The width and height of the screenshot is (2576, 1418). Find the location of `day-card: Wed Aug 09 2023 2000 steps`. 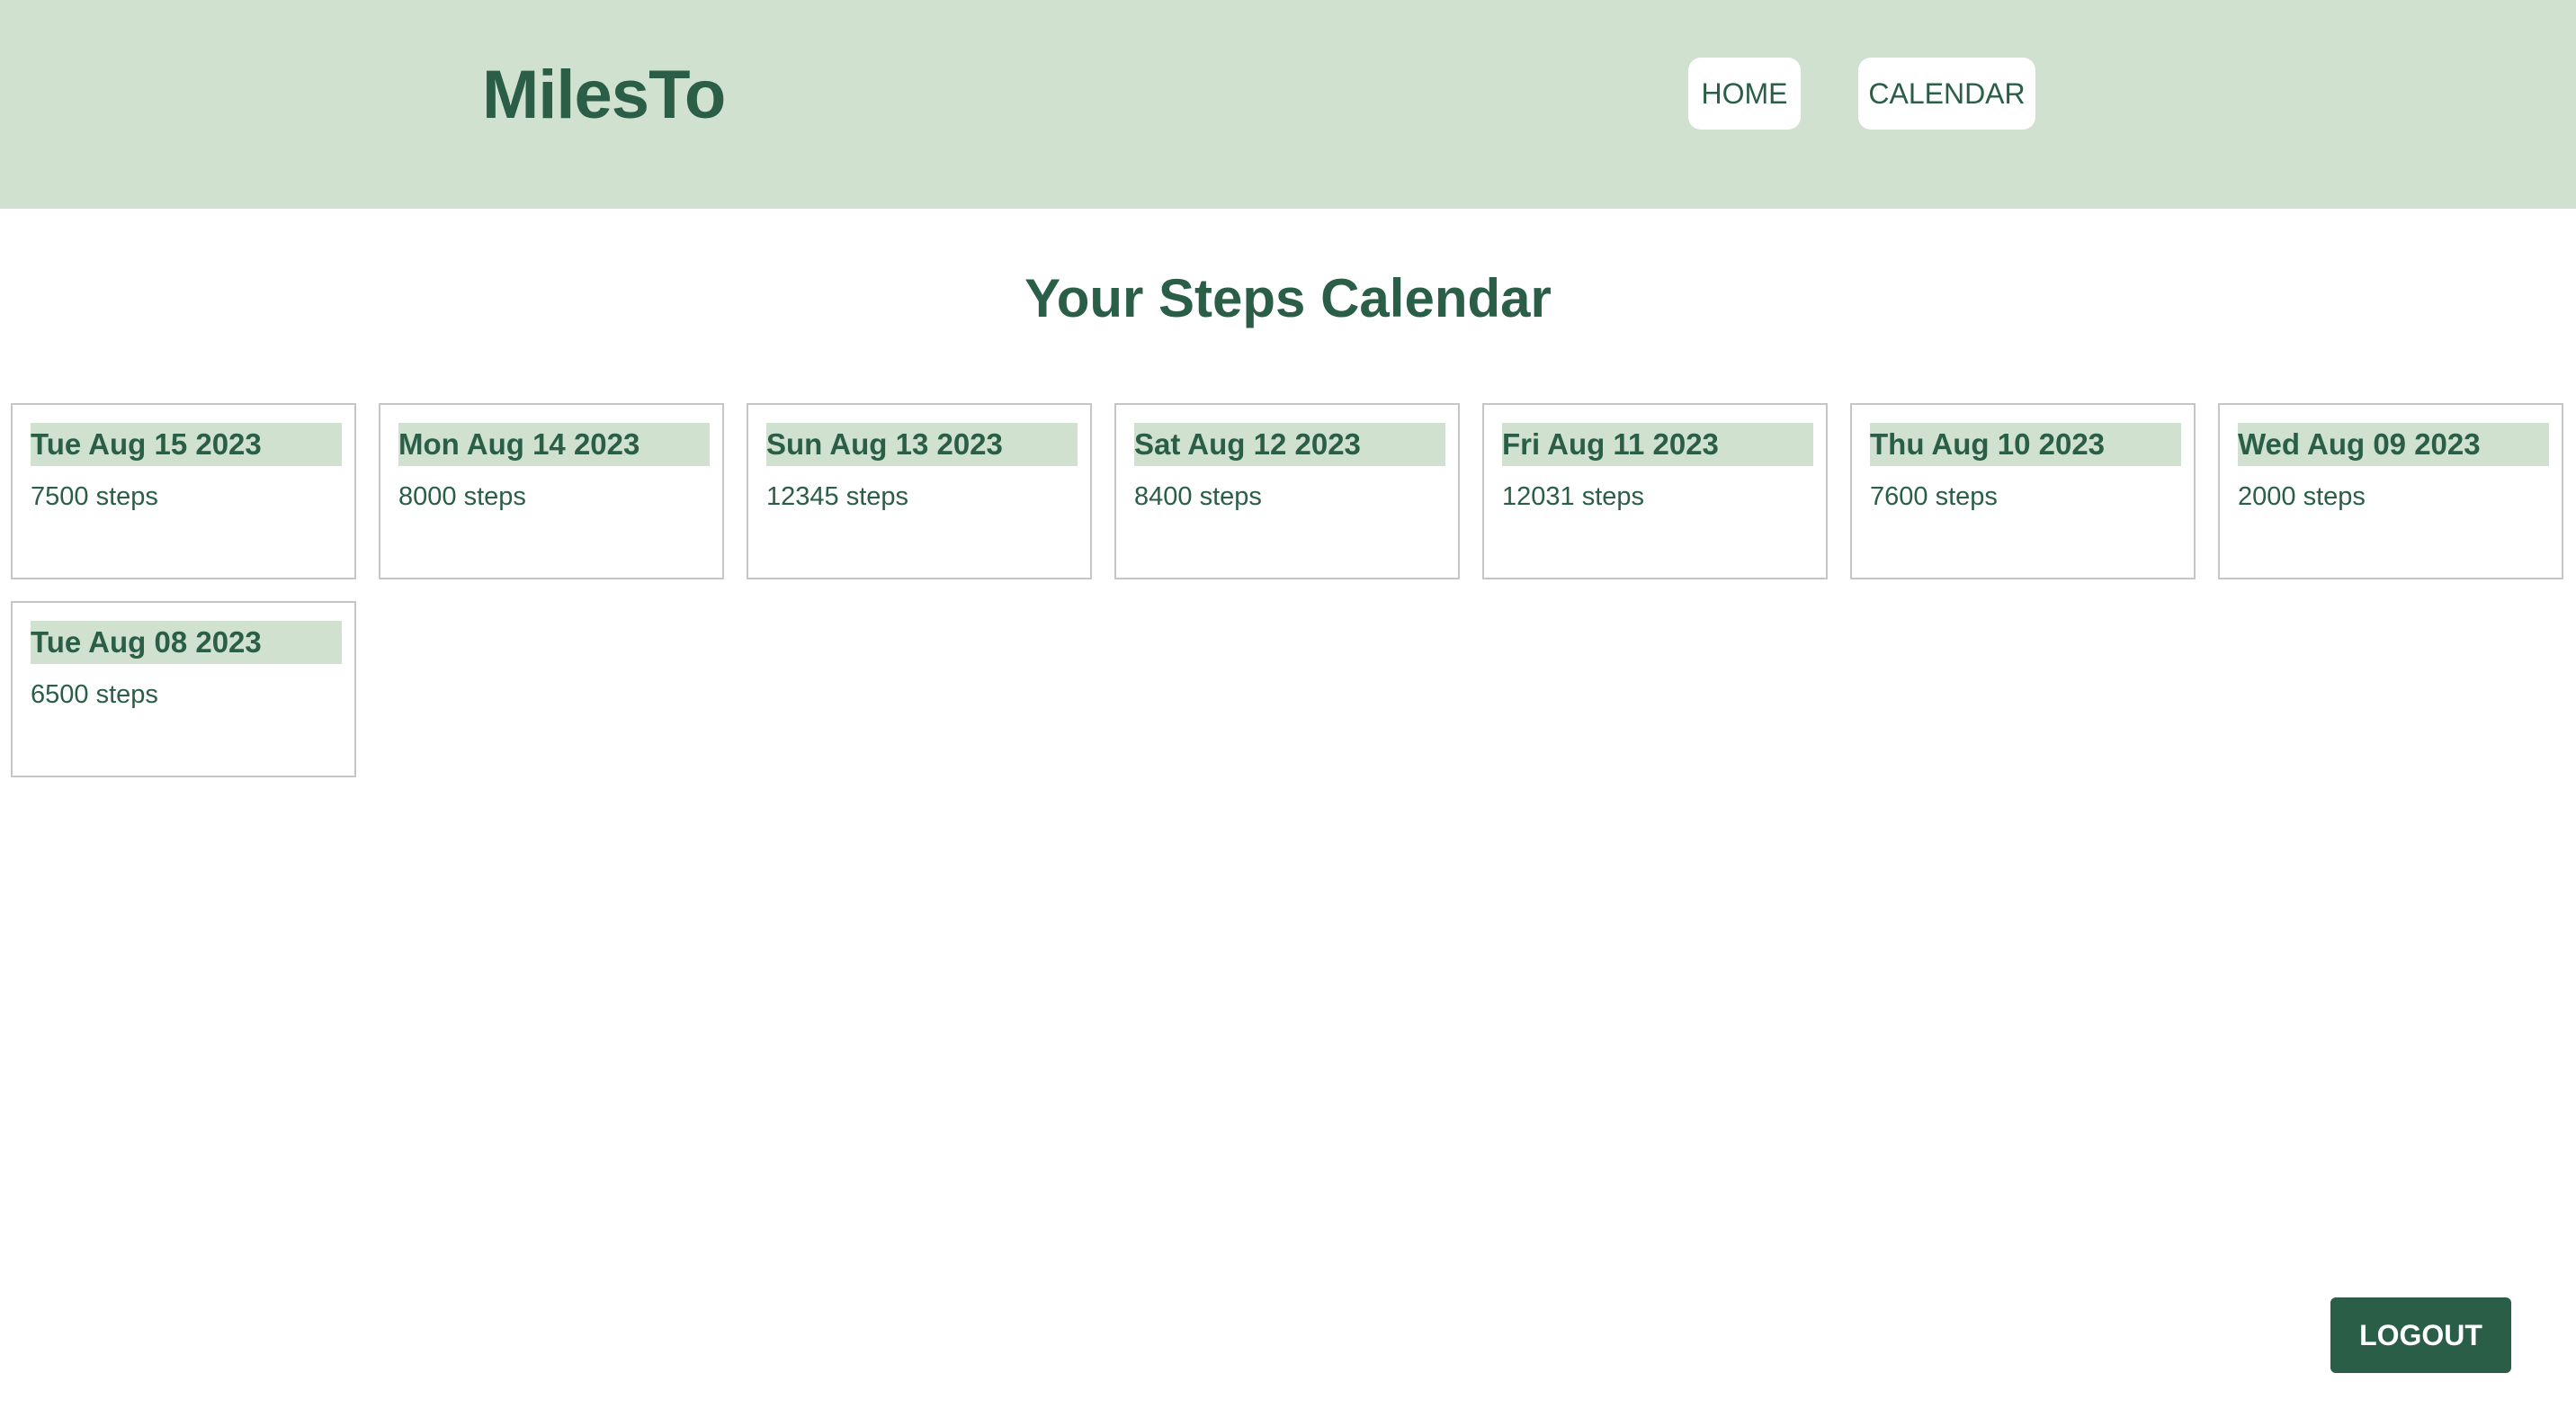

day-card: Wed Aug 09 2023 2000 steps is located at coordinates (2390, 491).